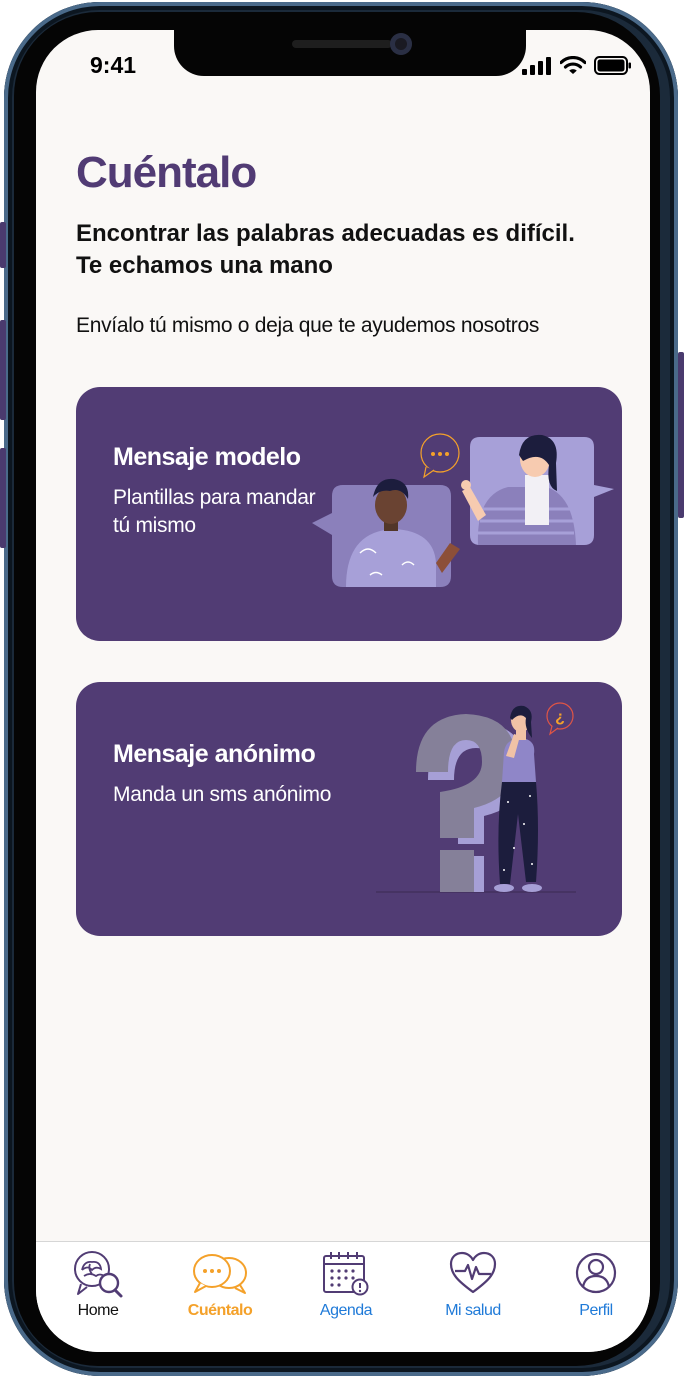 This screenshot has height=1380, width=684. I want to click on card-description: Manda un sms anónimo, so click(222, 795).